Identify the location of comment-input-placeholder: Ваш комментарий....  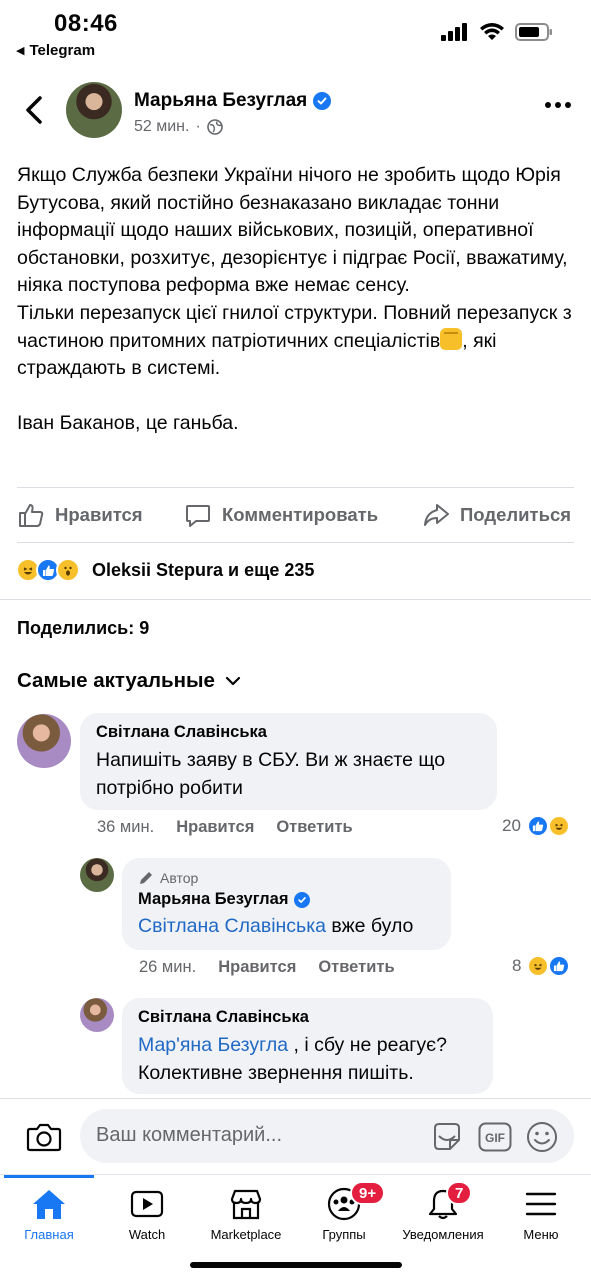
(189, 1135).